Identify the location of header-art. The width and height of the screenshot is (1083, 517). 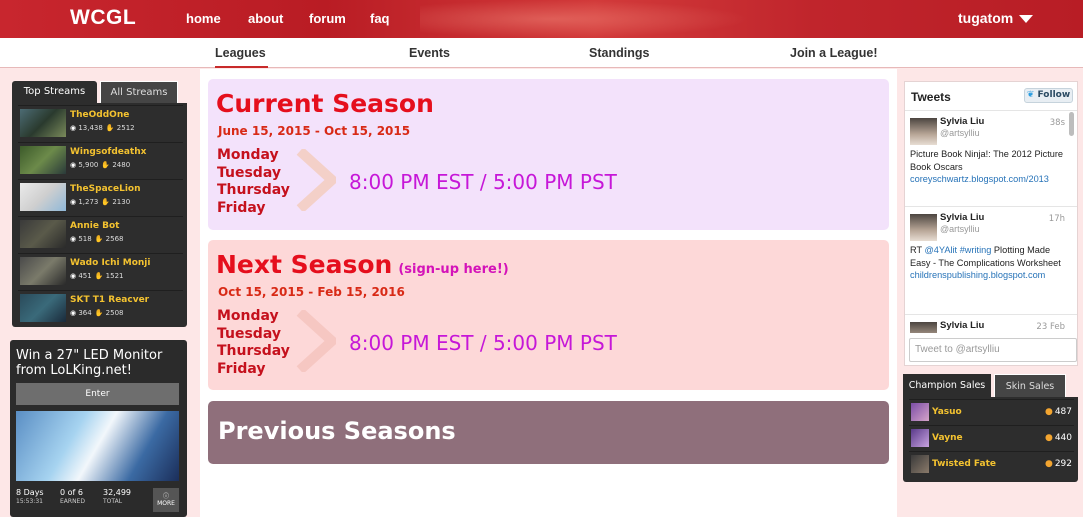
(585, 19).